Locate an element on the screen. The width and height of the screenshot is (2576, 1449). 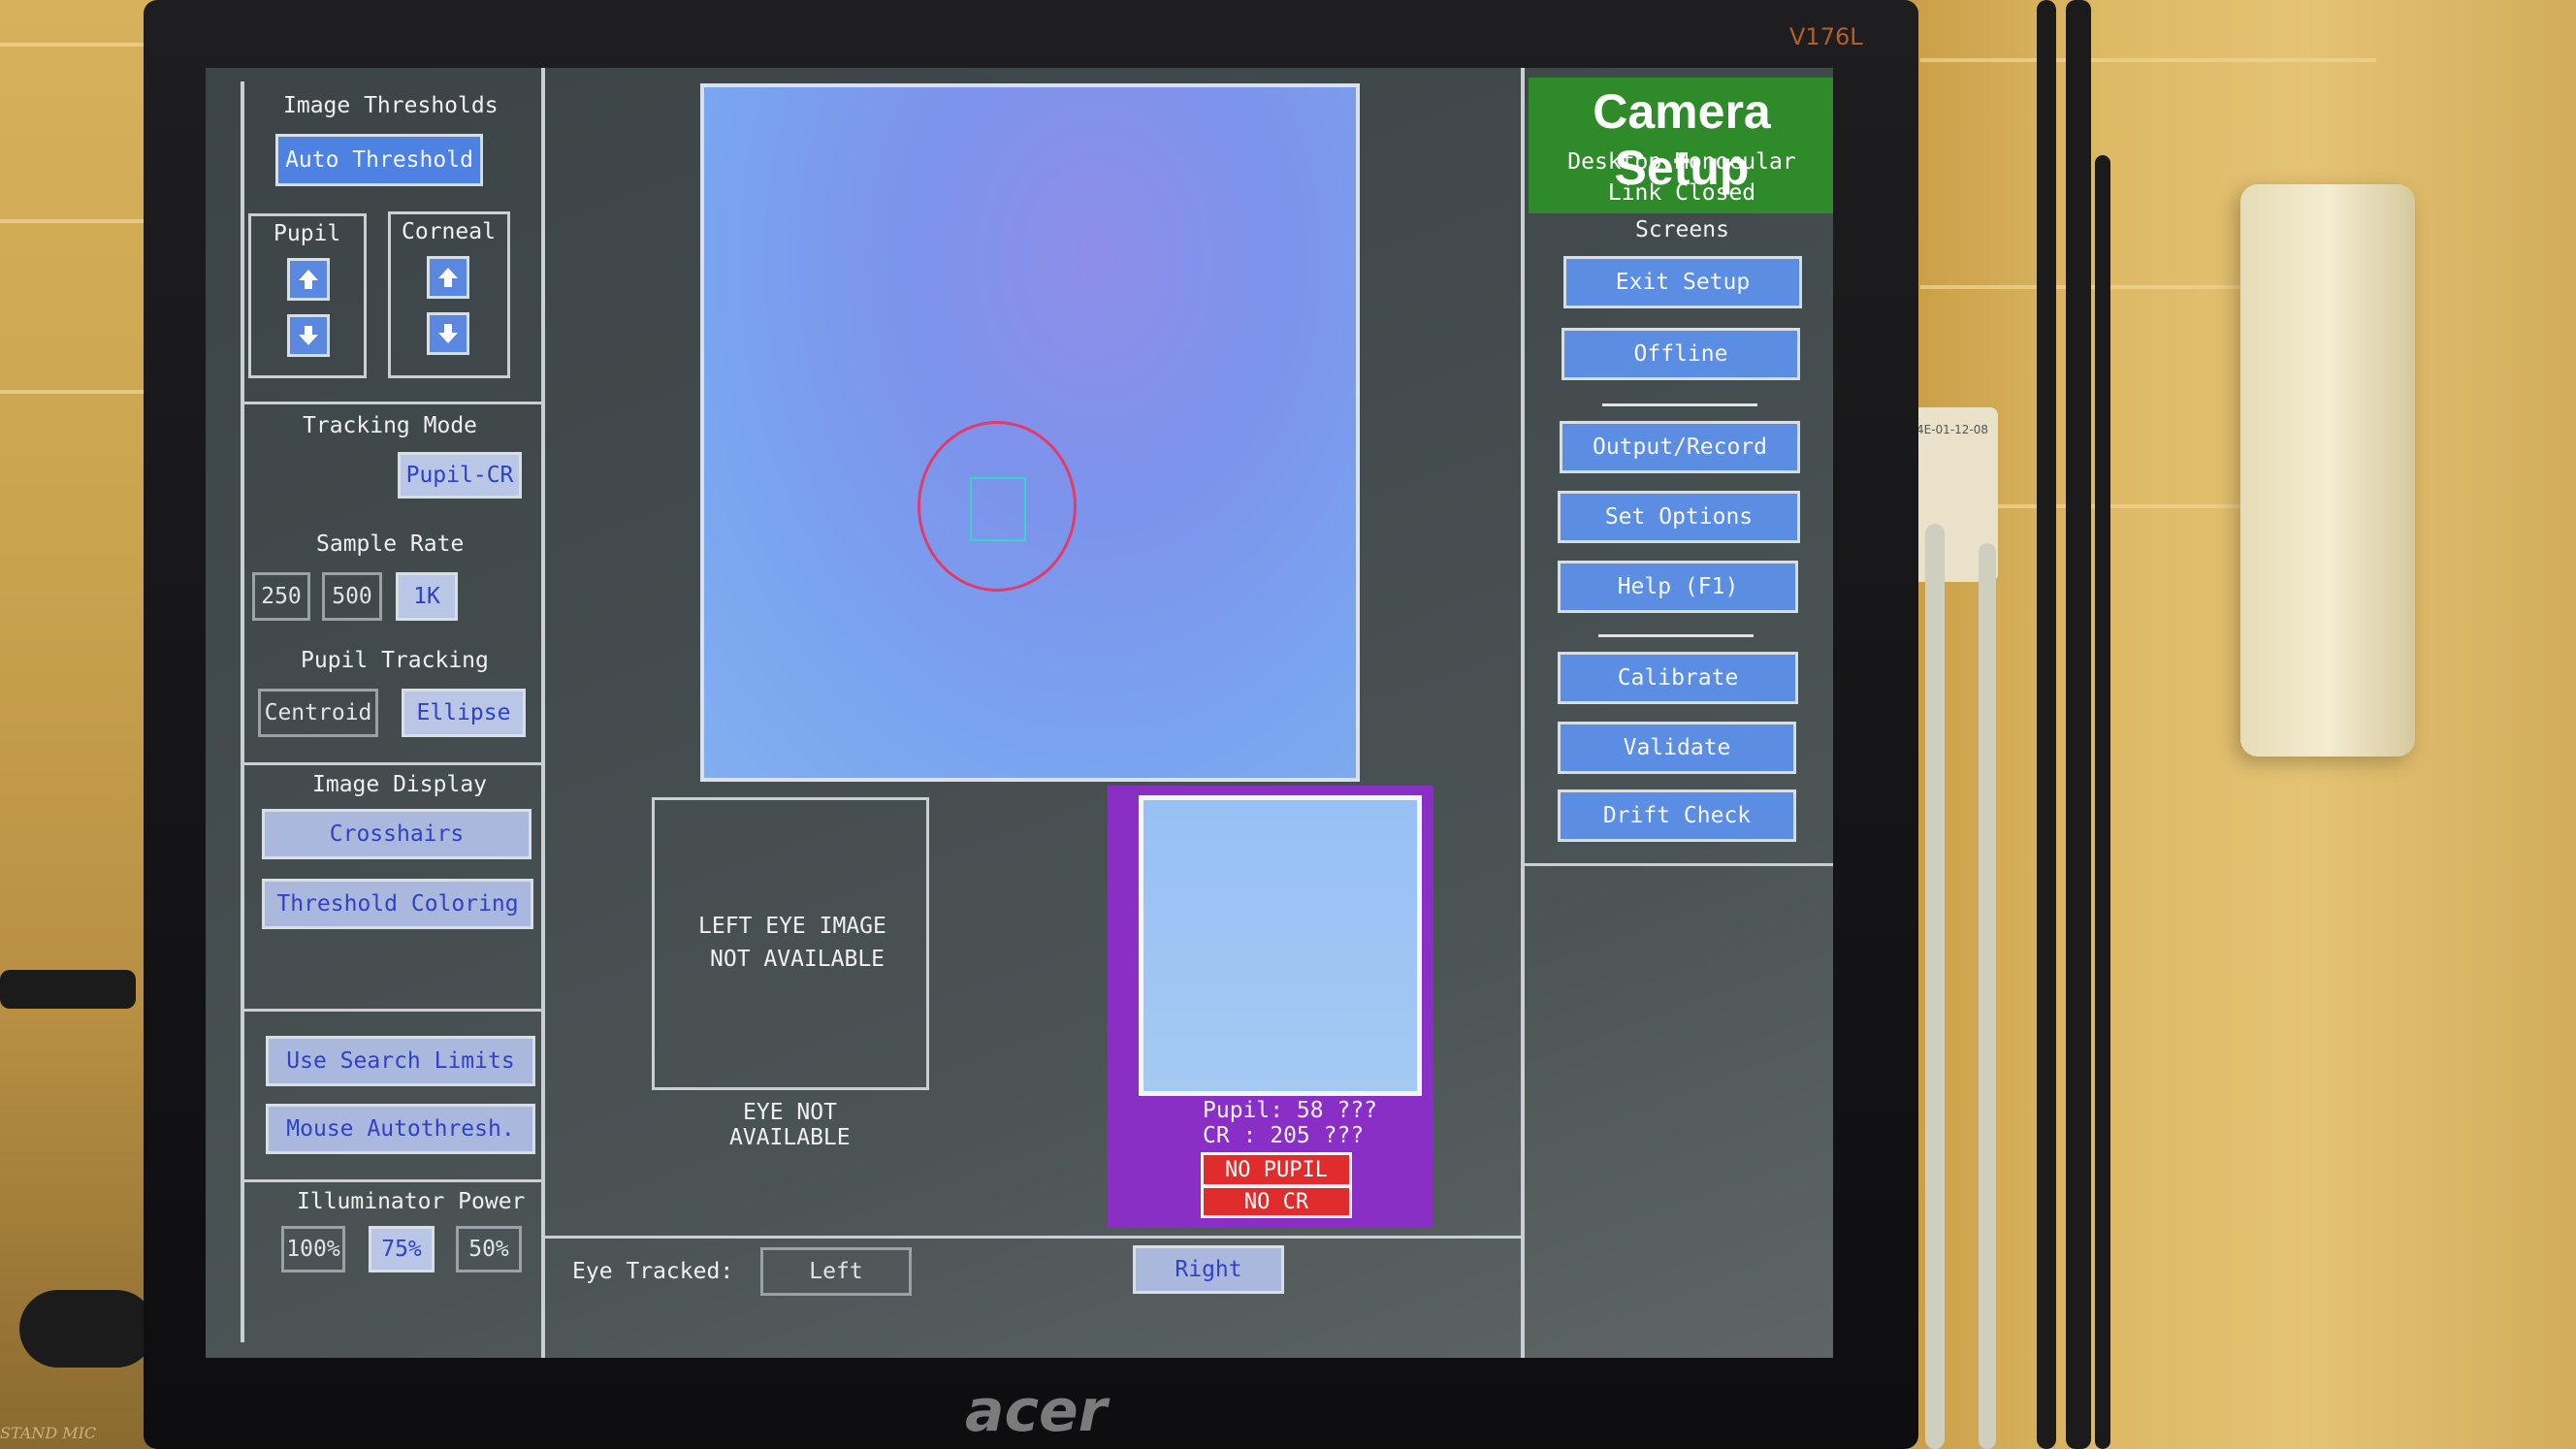
help-button: Help (F1) is located at coordinates (1678, 587).